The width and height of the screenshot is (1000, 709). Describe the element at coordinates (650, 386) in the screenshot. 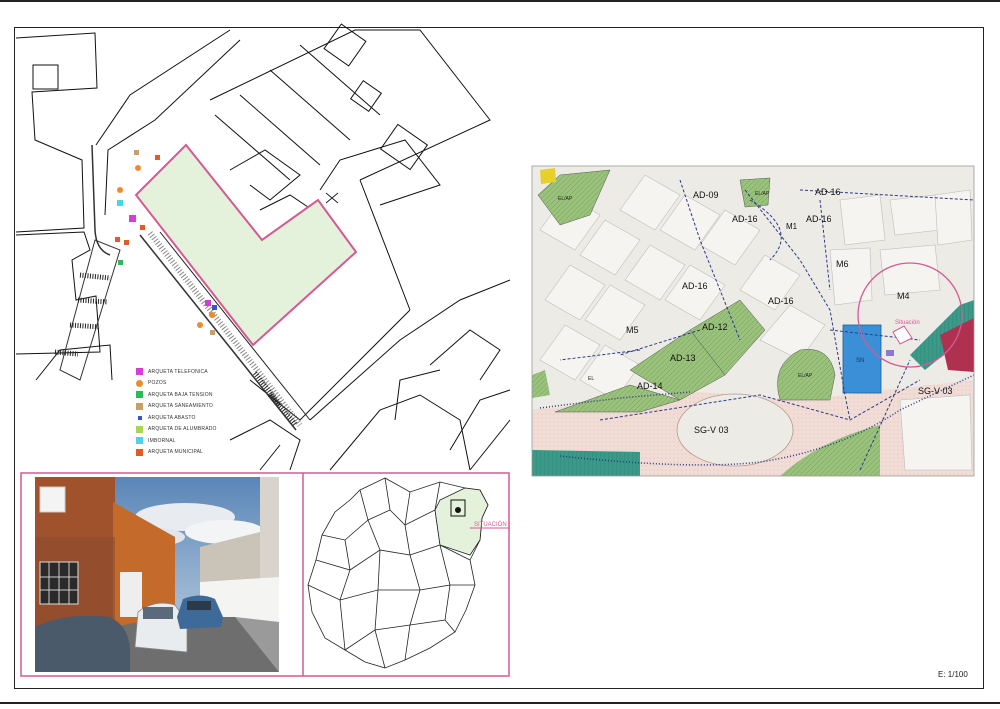

I see `zone-label-ad14: AD-14` at that location.